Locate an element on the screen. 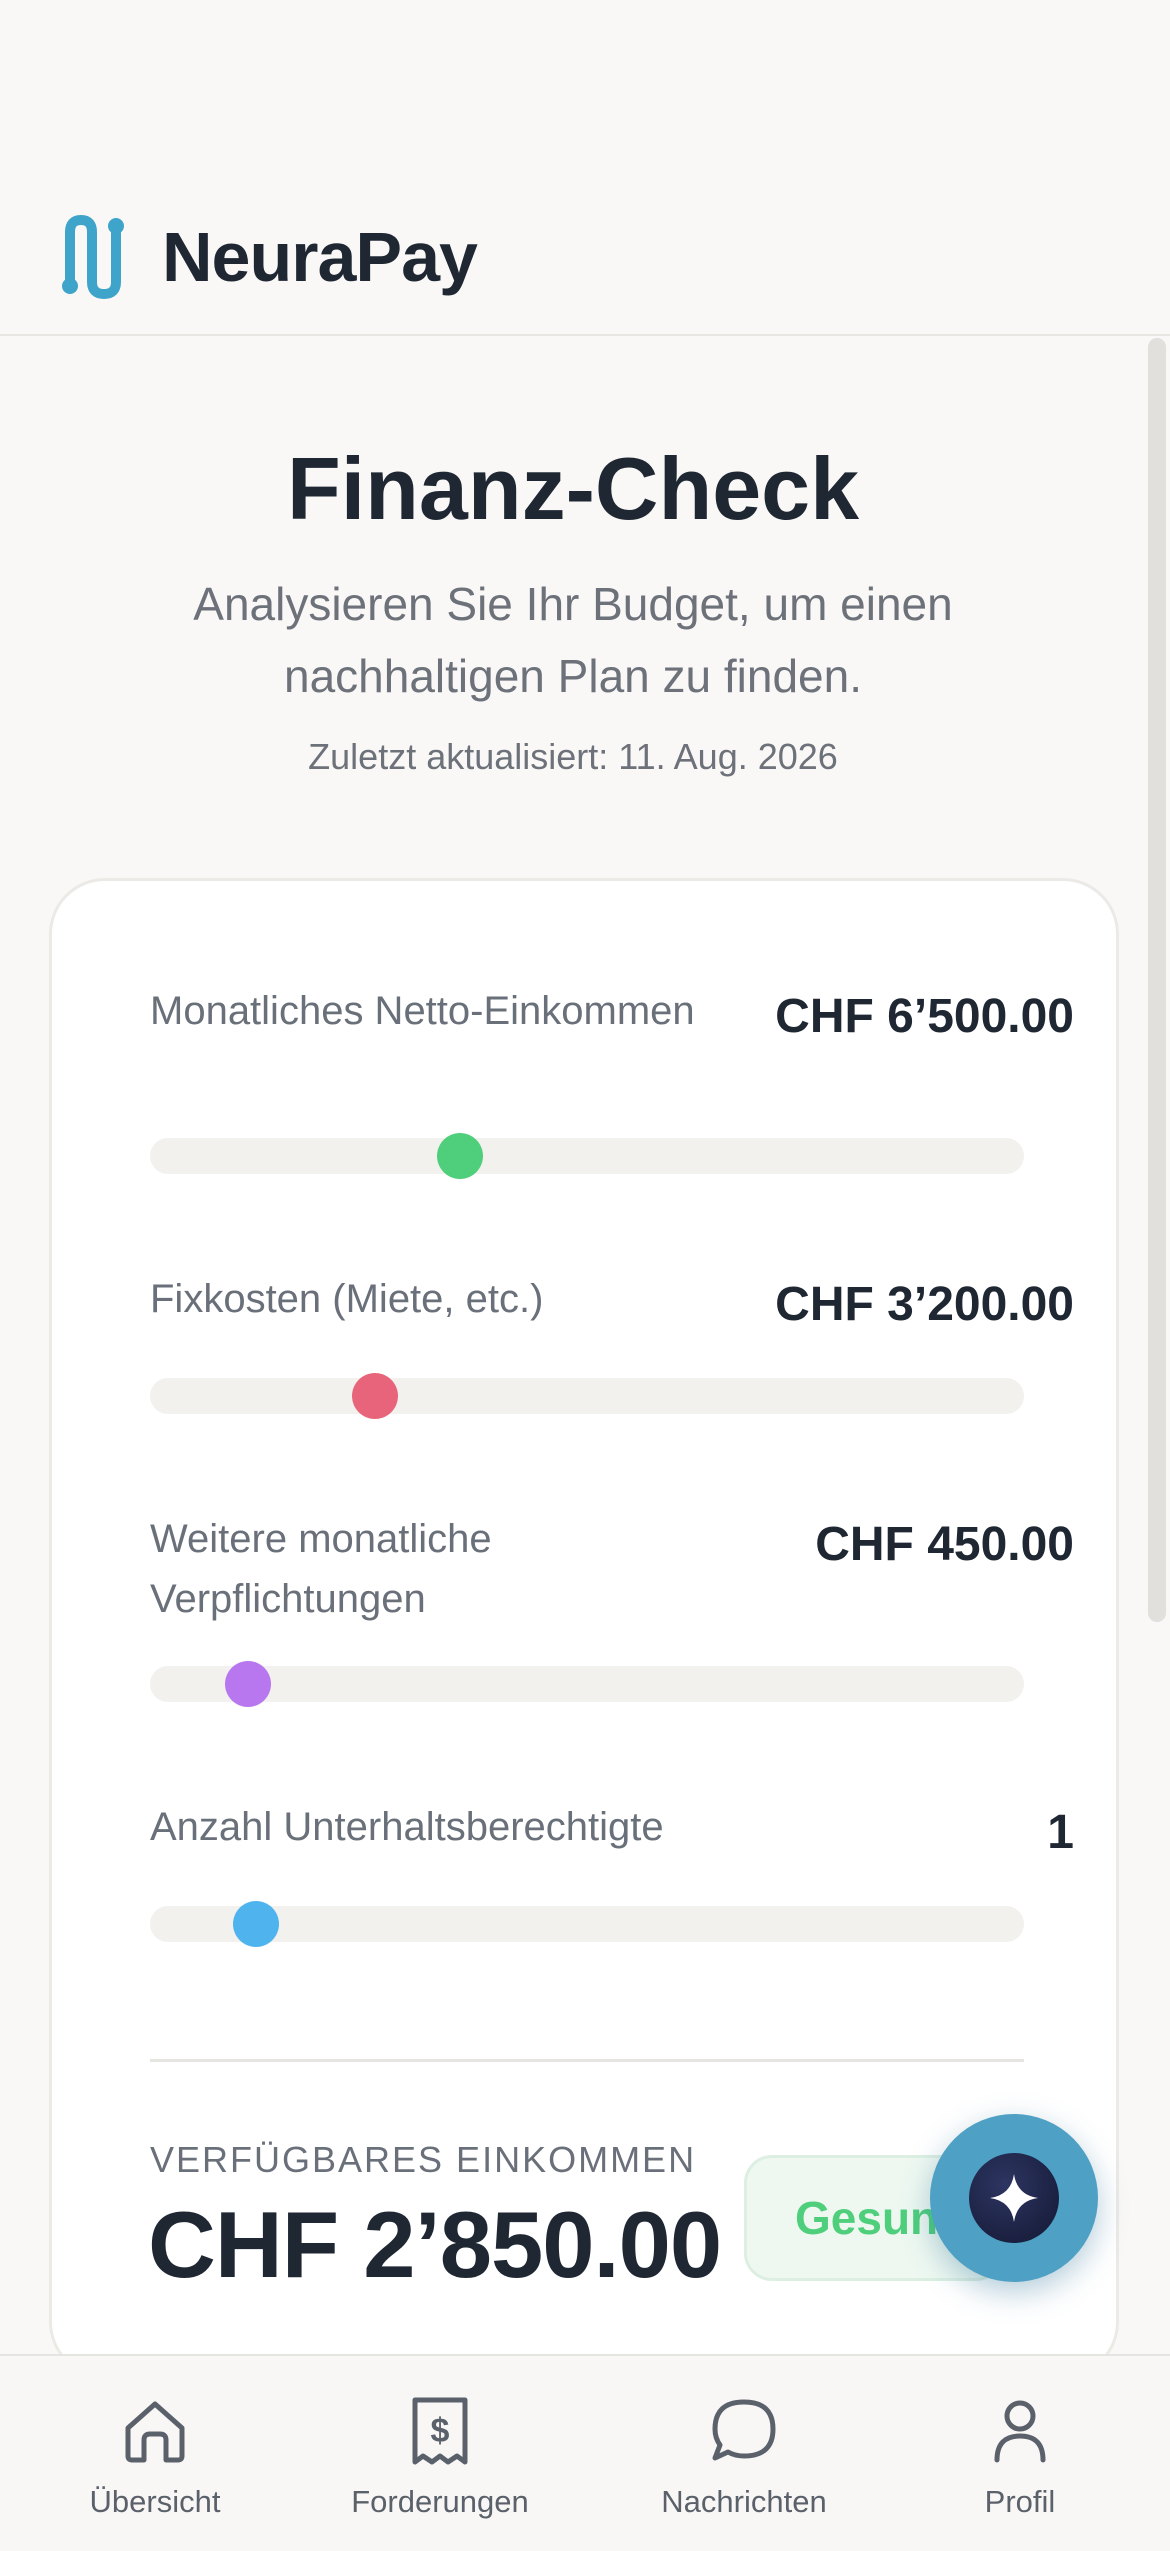  home-icon is located at coordinates (155, 2432).